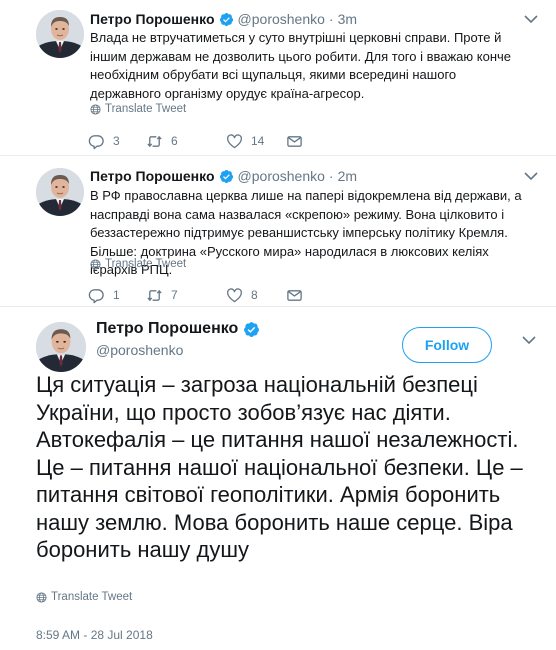 The image size is (556, 650). Describe the element at coordinates (186, 295) in the screenshot. I see `retweet-button: 7` at that location.